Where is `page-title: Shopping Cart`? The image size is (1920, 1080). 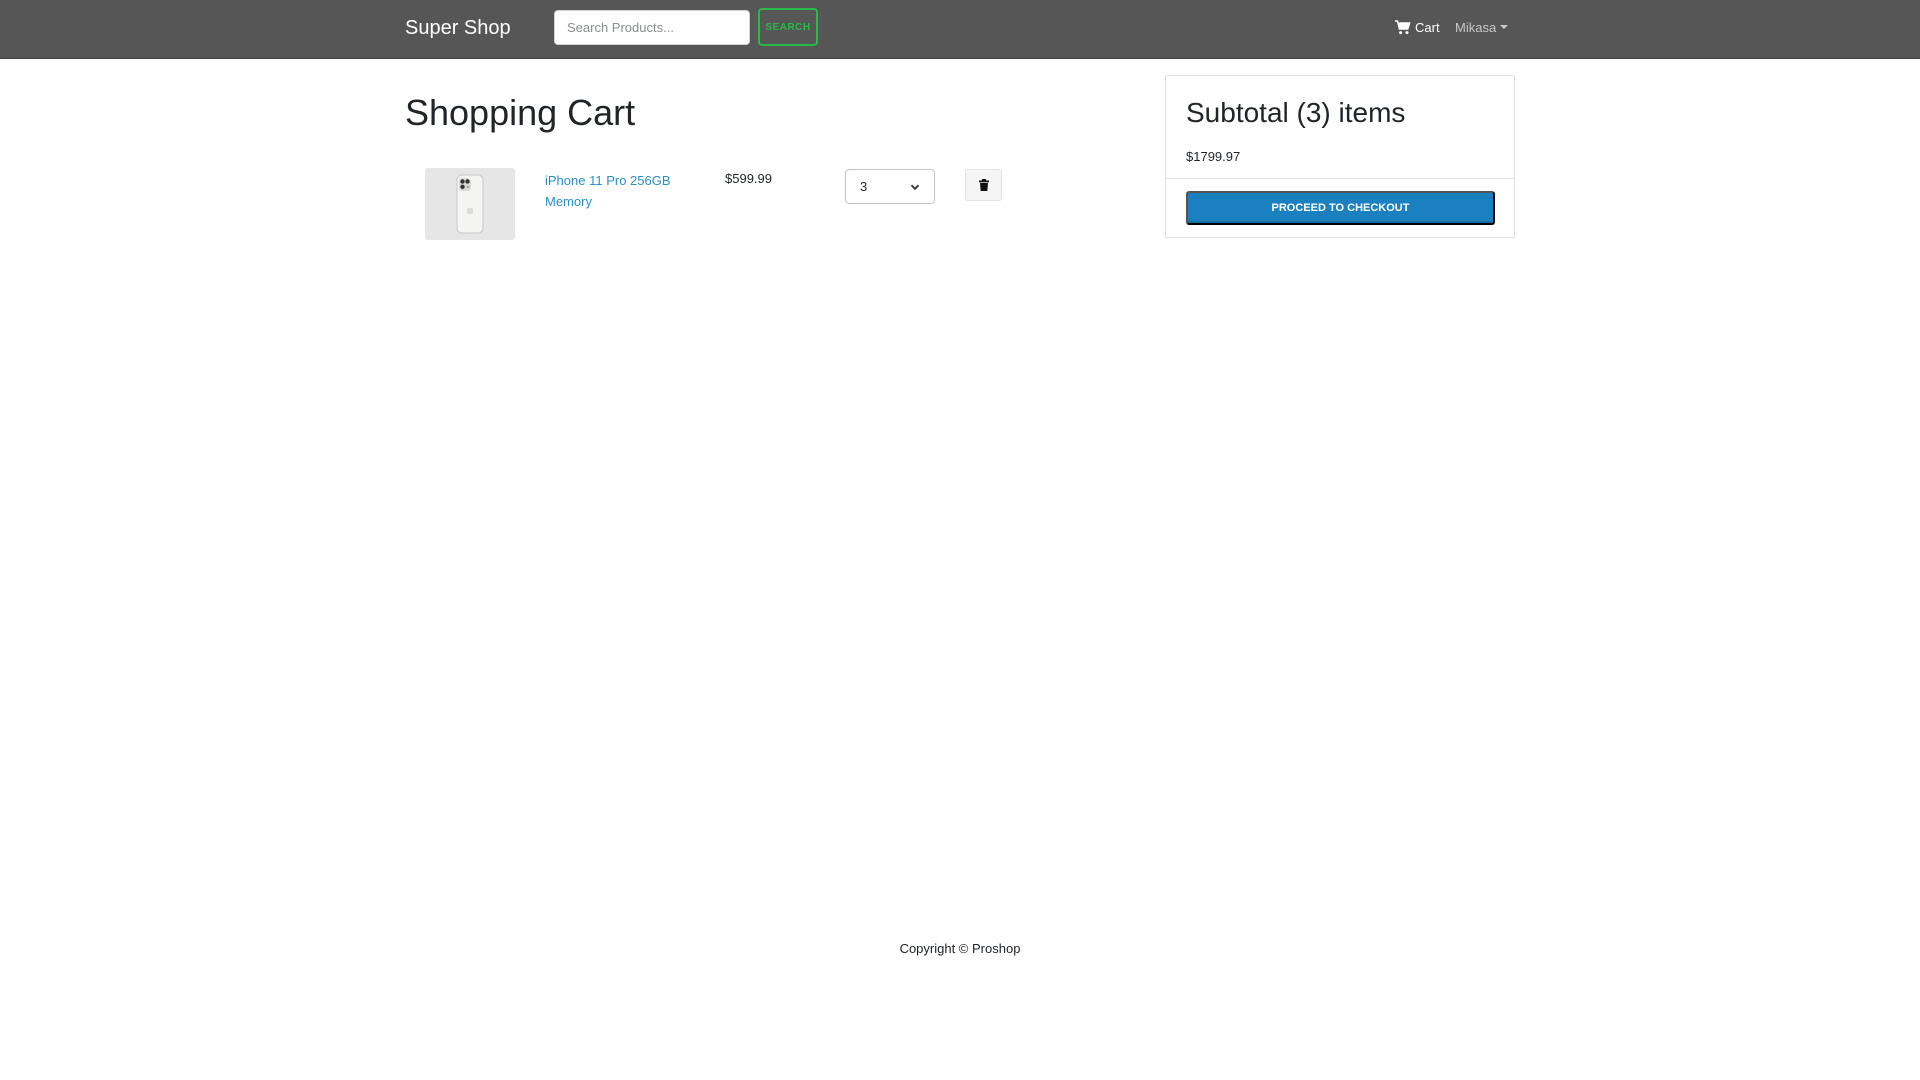
page-title: Shopping Cart is located at coordinates (520, 112).